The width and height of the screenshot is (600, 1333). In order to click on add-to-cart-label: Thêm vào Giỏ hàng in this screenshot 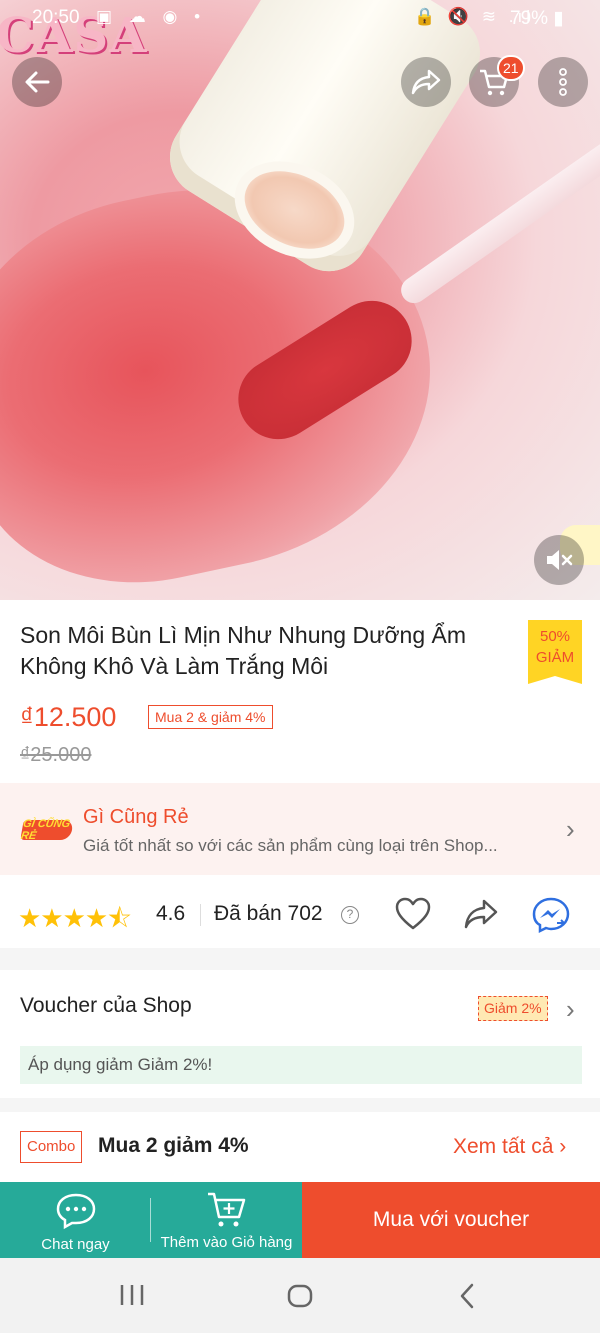, I will do `click(226, 1242)`.